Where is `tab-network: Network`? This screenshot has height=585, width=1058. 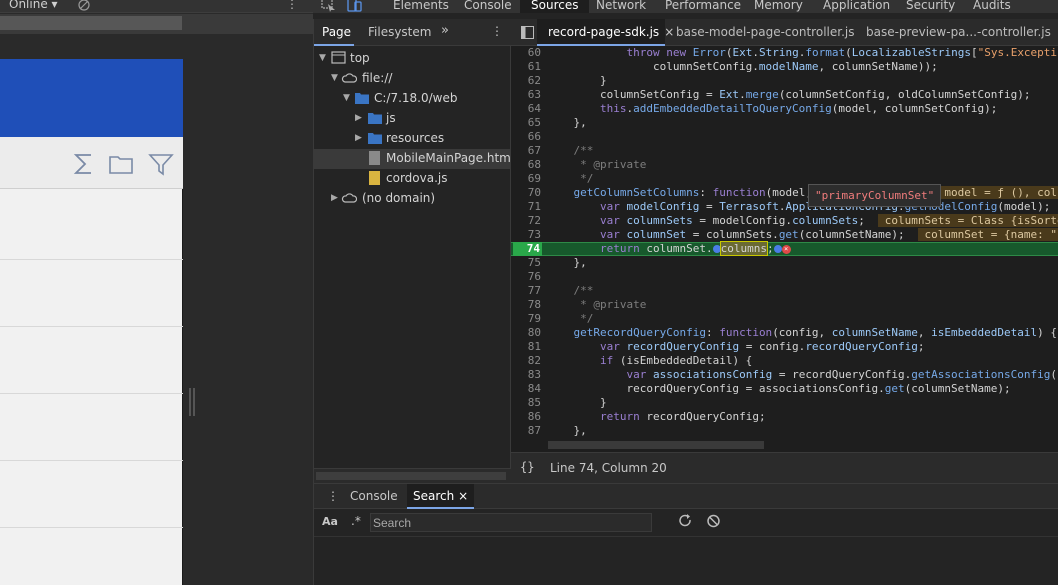 tab-network: Network is located at coordinates (621, 6).